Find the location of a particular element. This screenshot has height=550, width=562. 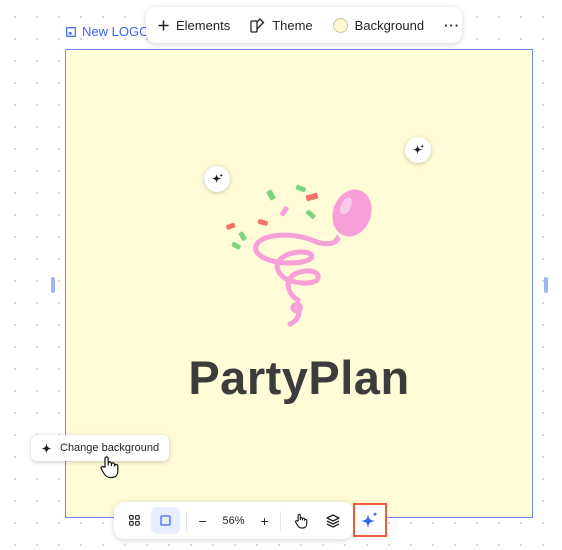

zoom-out-button: − is located at coordinates (202, 520).